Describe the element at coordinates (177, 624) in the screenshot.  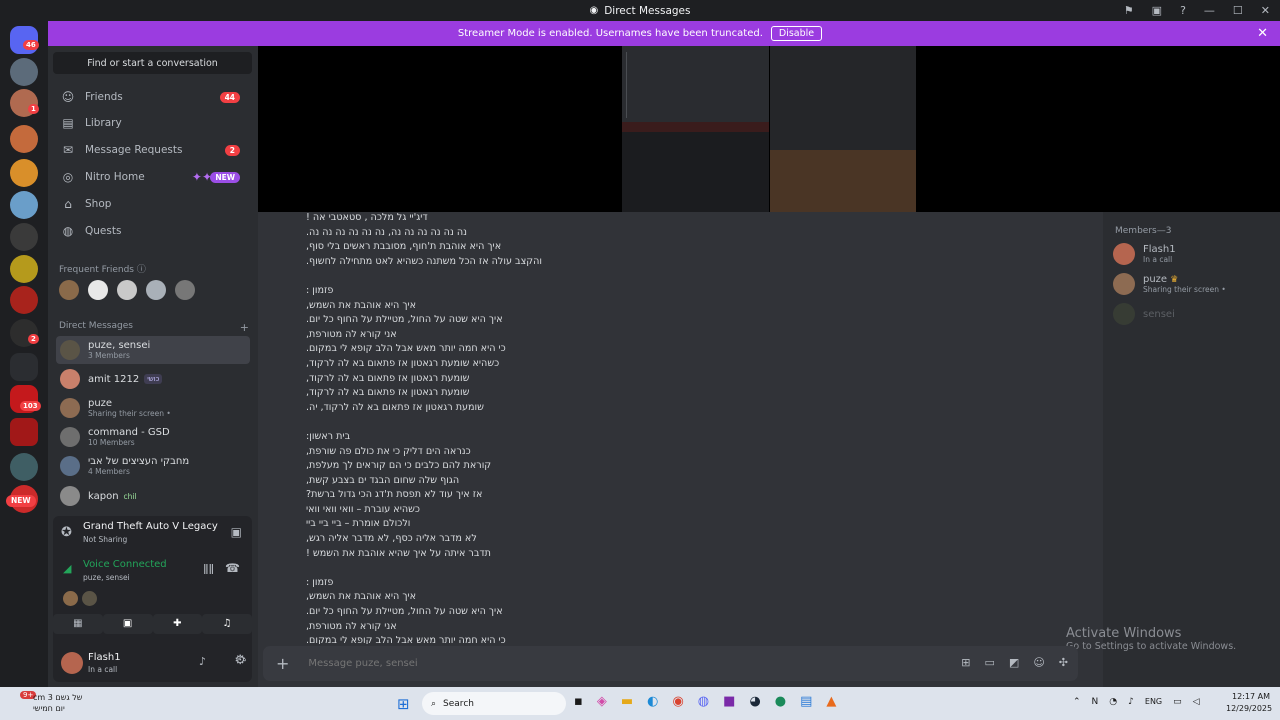
I see `activities-icon: ✚` at that location.